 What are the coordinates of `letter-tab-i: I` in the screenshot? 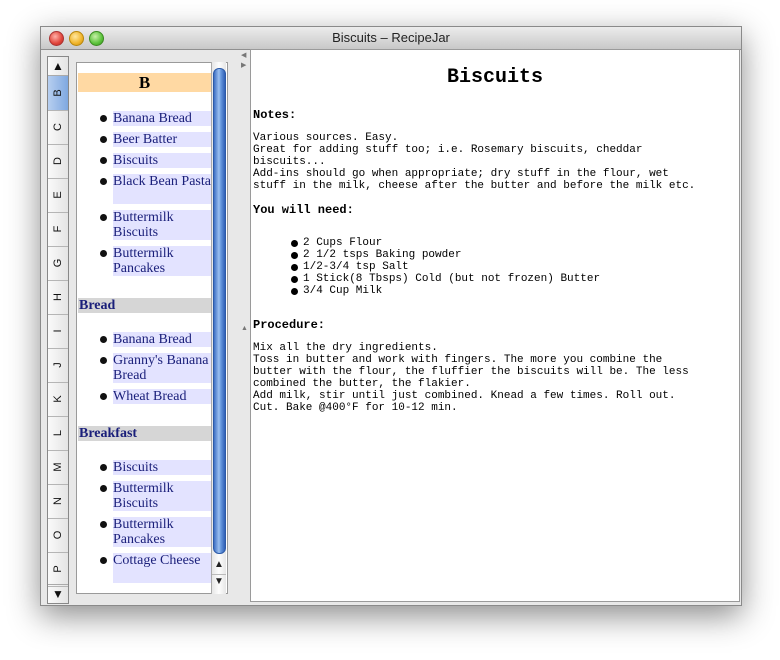 It's located at (58, 331).